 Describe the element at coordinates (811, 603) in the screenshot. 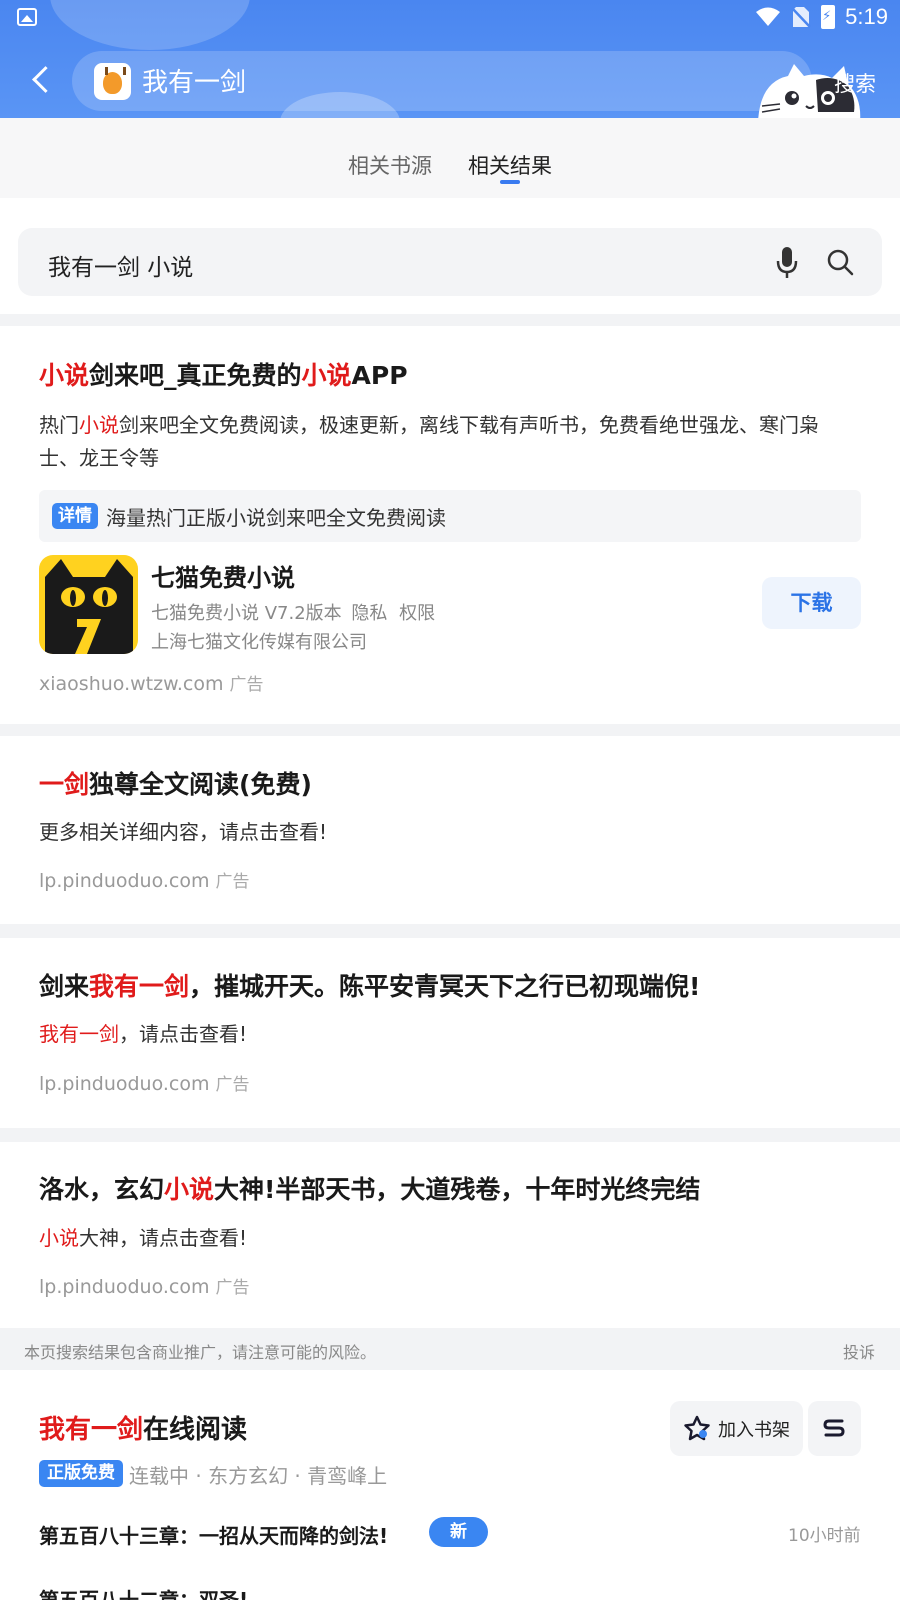

I see `download-button: 下载` at that location.